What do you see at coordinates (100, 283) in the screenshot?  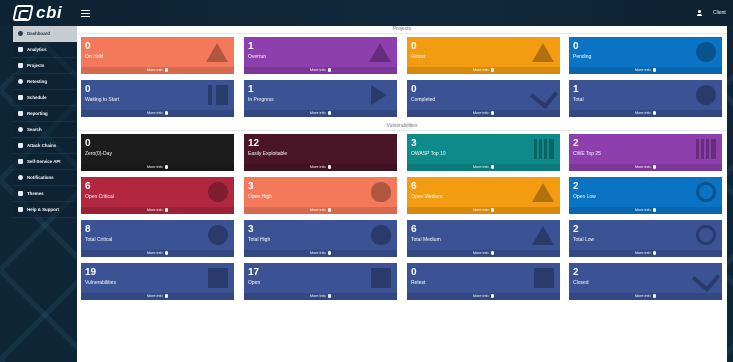 I see `stat-label: Vulnerabilities` at bounding box center [100, 283].